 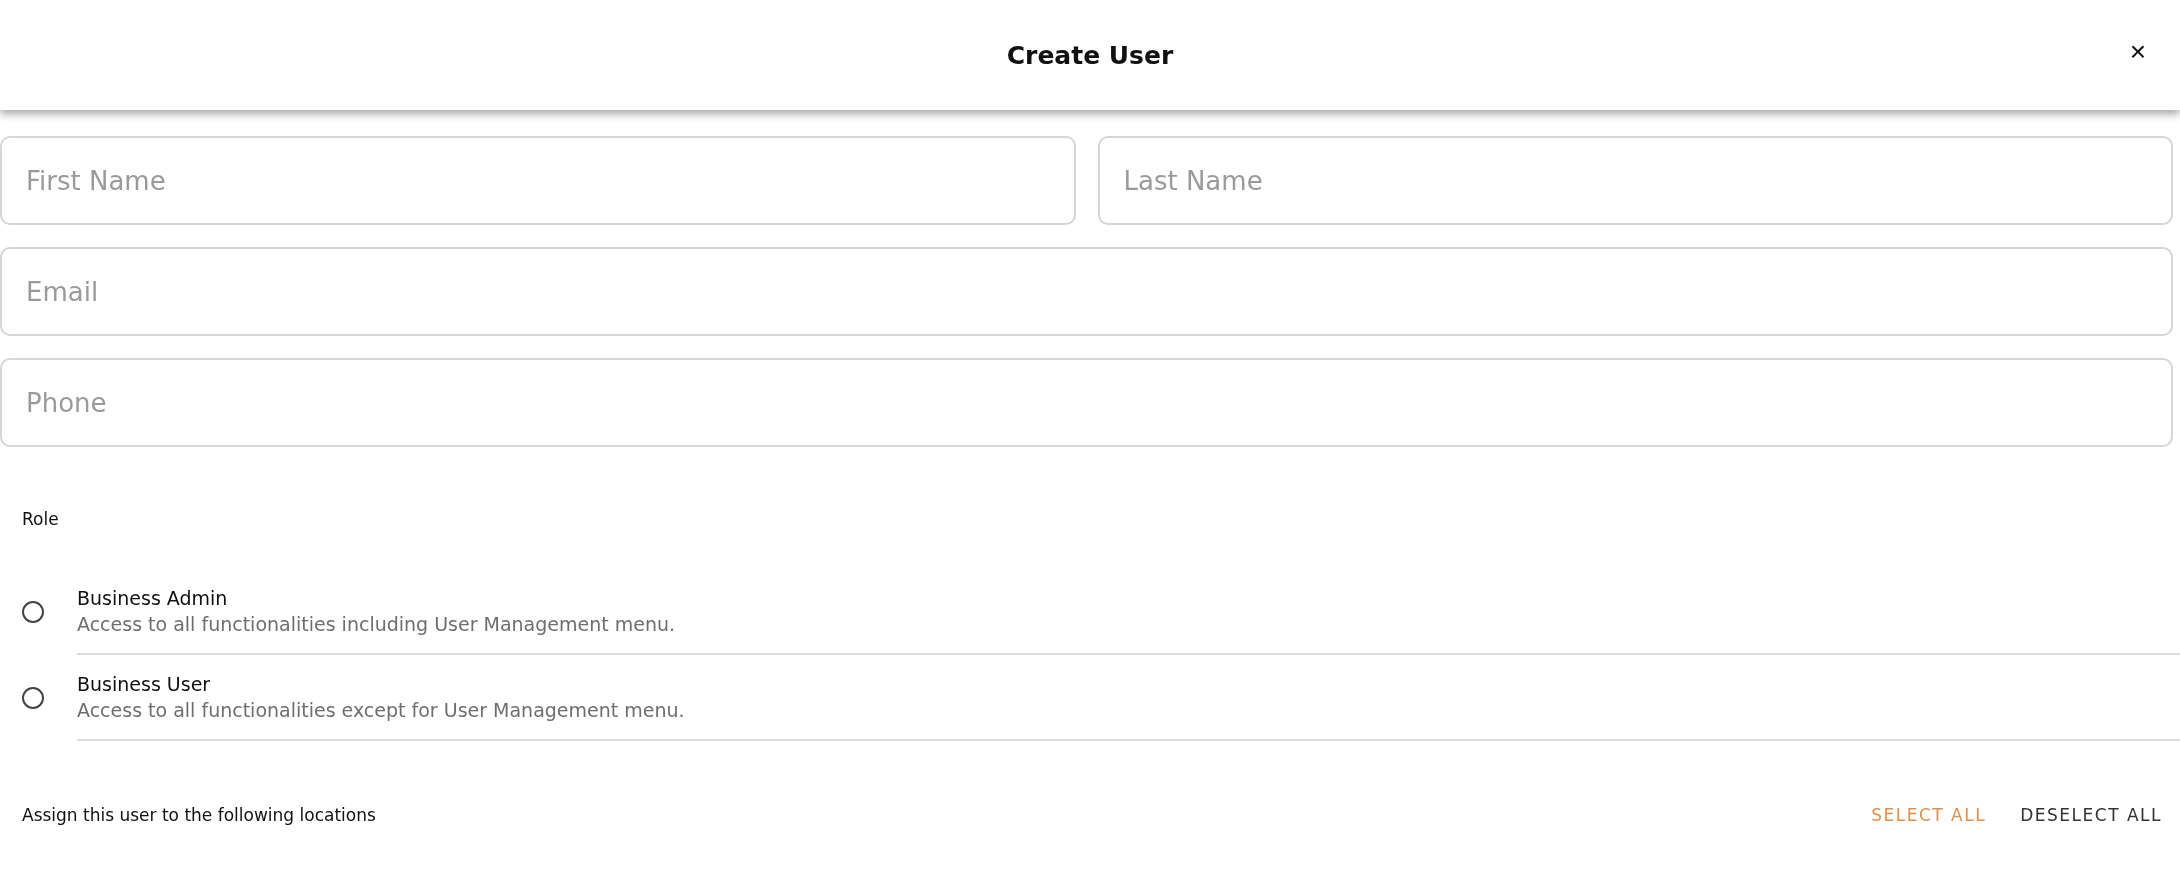 I want to click on input-field: Last Name, so click(x=1635, y=180).